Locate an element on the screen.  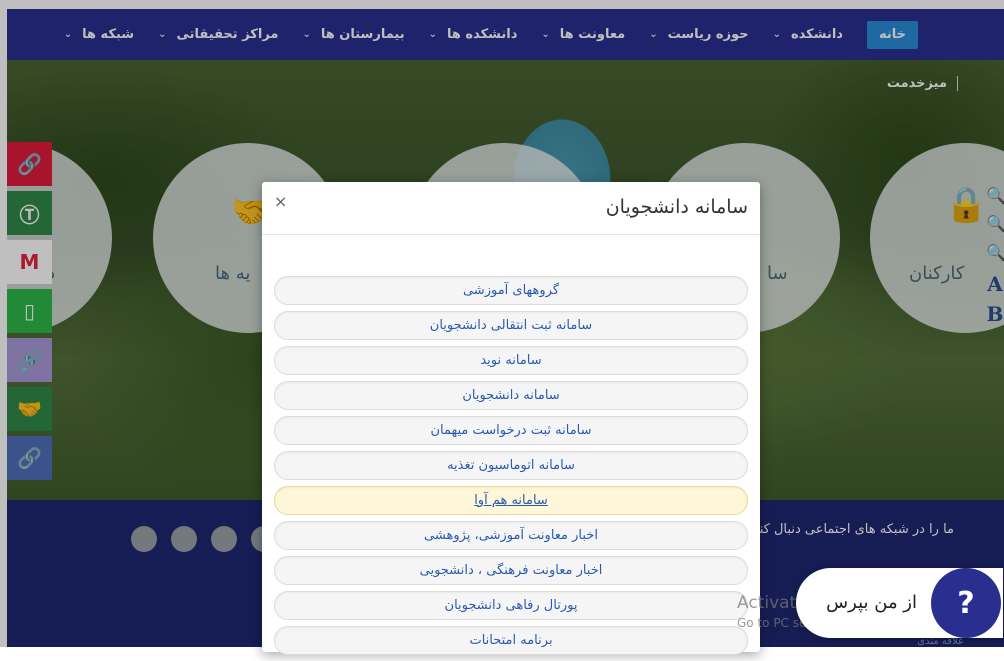
ask-me-label: از من بپرس is located at coordinates (871, 602).